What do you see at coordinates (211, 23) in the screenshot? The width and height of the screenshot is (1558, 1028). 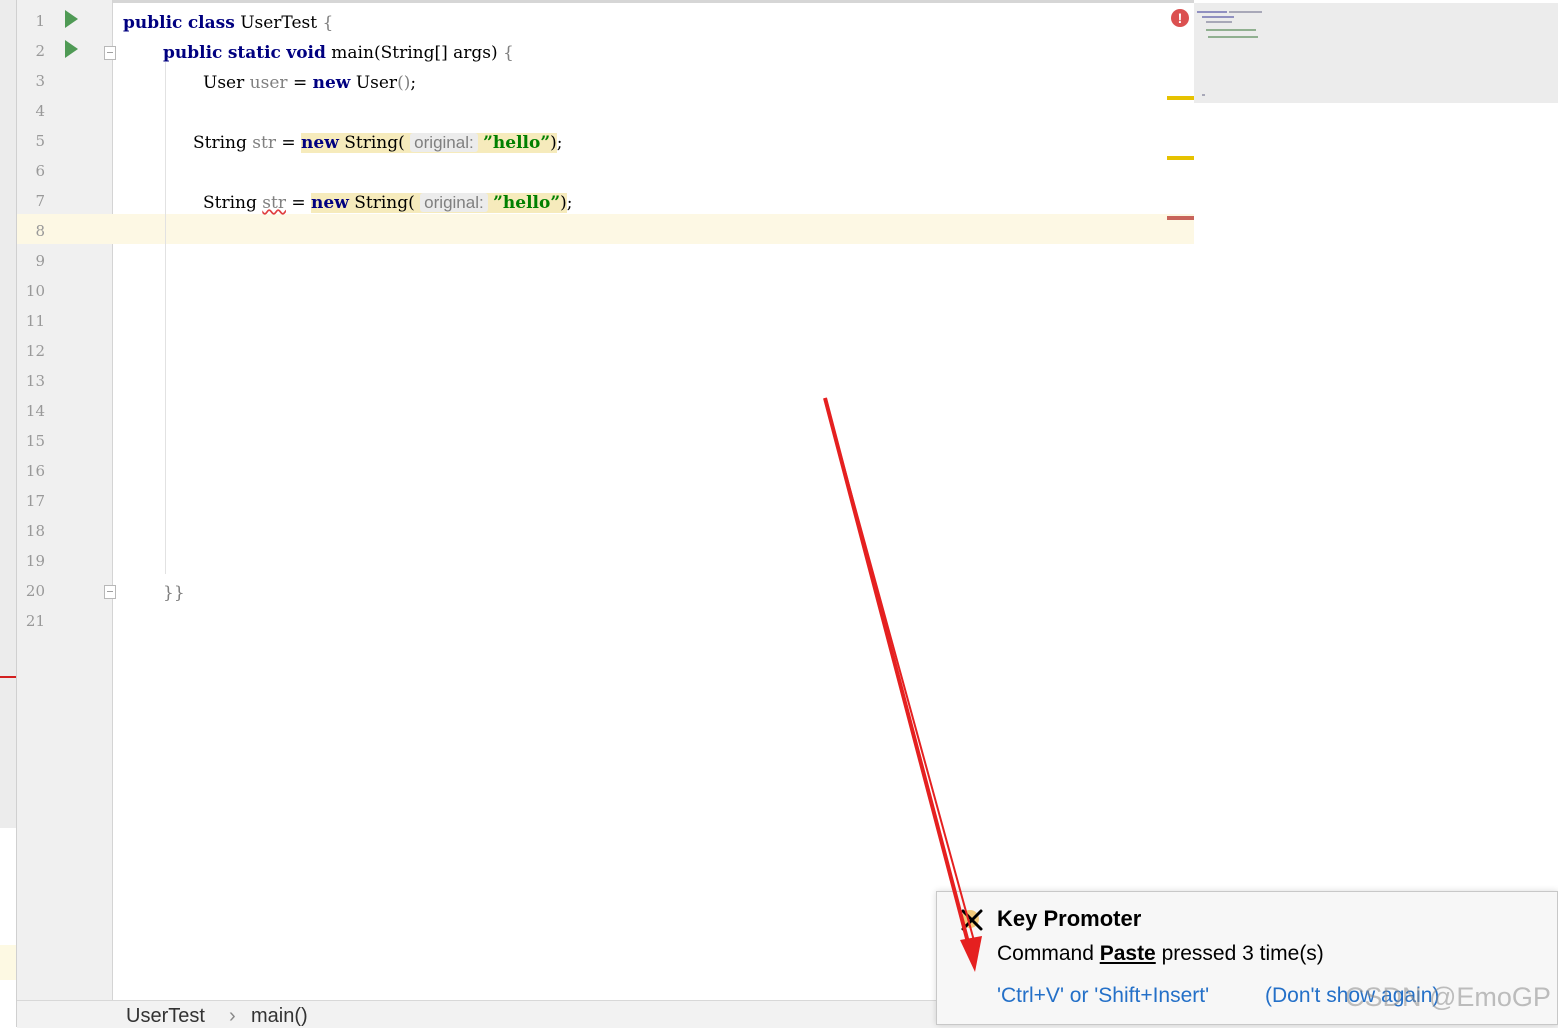 I see `keyword: class` at bounding box center [211, 23].